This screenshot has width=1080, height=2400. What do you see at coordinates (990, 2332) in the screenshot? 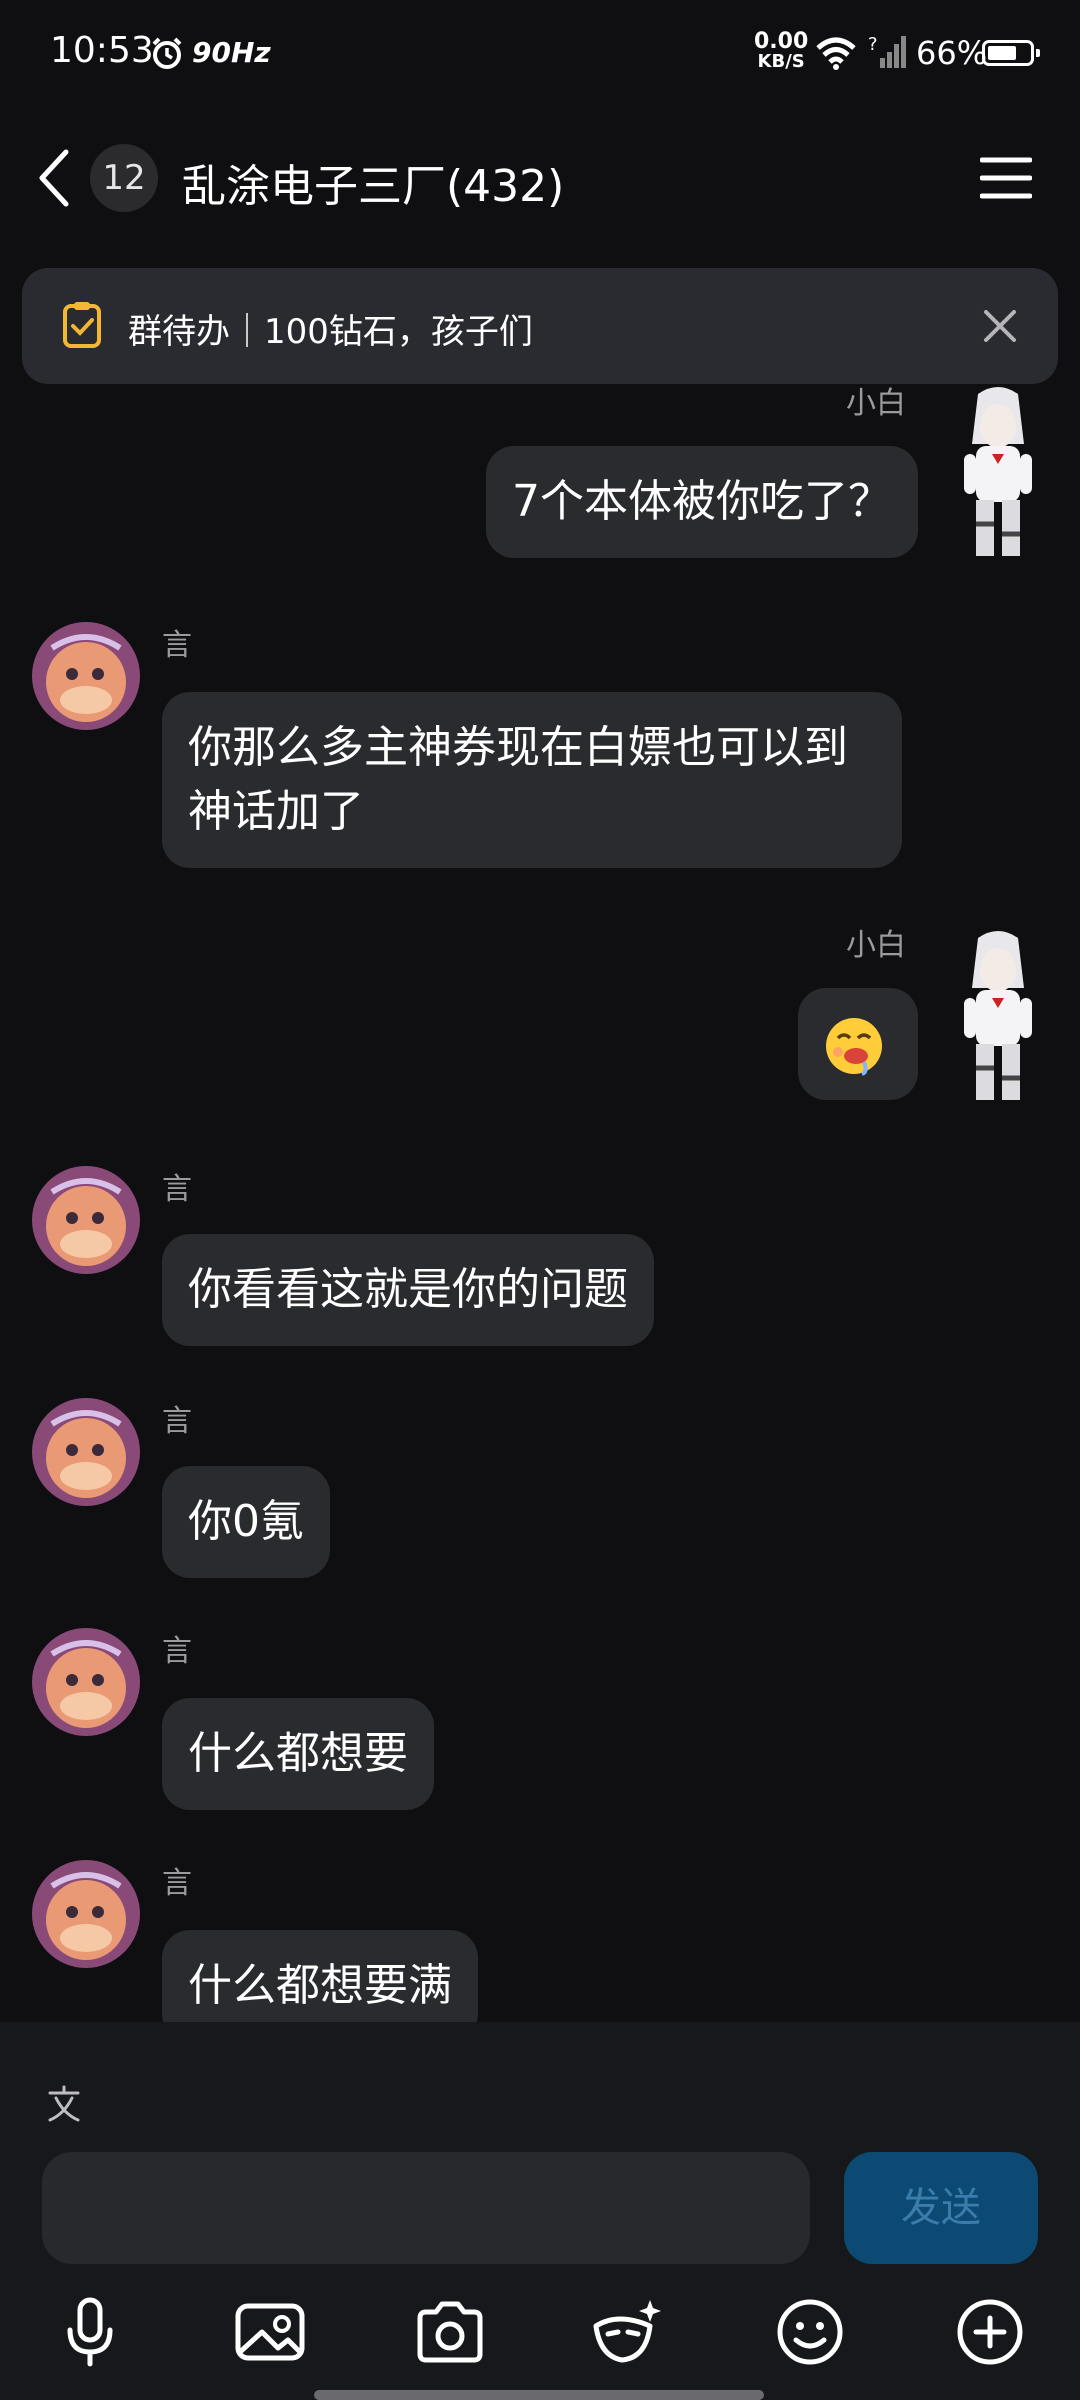
I see `plus-icon` at bounding box center [990, 2332].